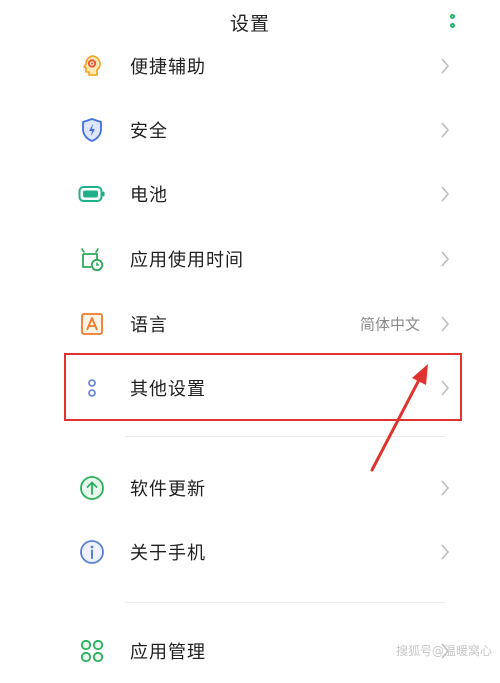 This screenshot has height=683, width=500. Describe the element at coordinates (149, 195) in the screenshot. I see `settings-item-label: 电池` at that location.